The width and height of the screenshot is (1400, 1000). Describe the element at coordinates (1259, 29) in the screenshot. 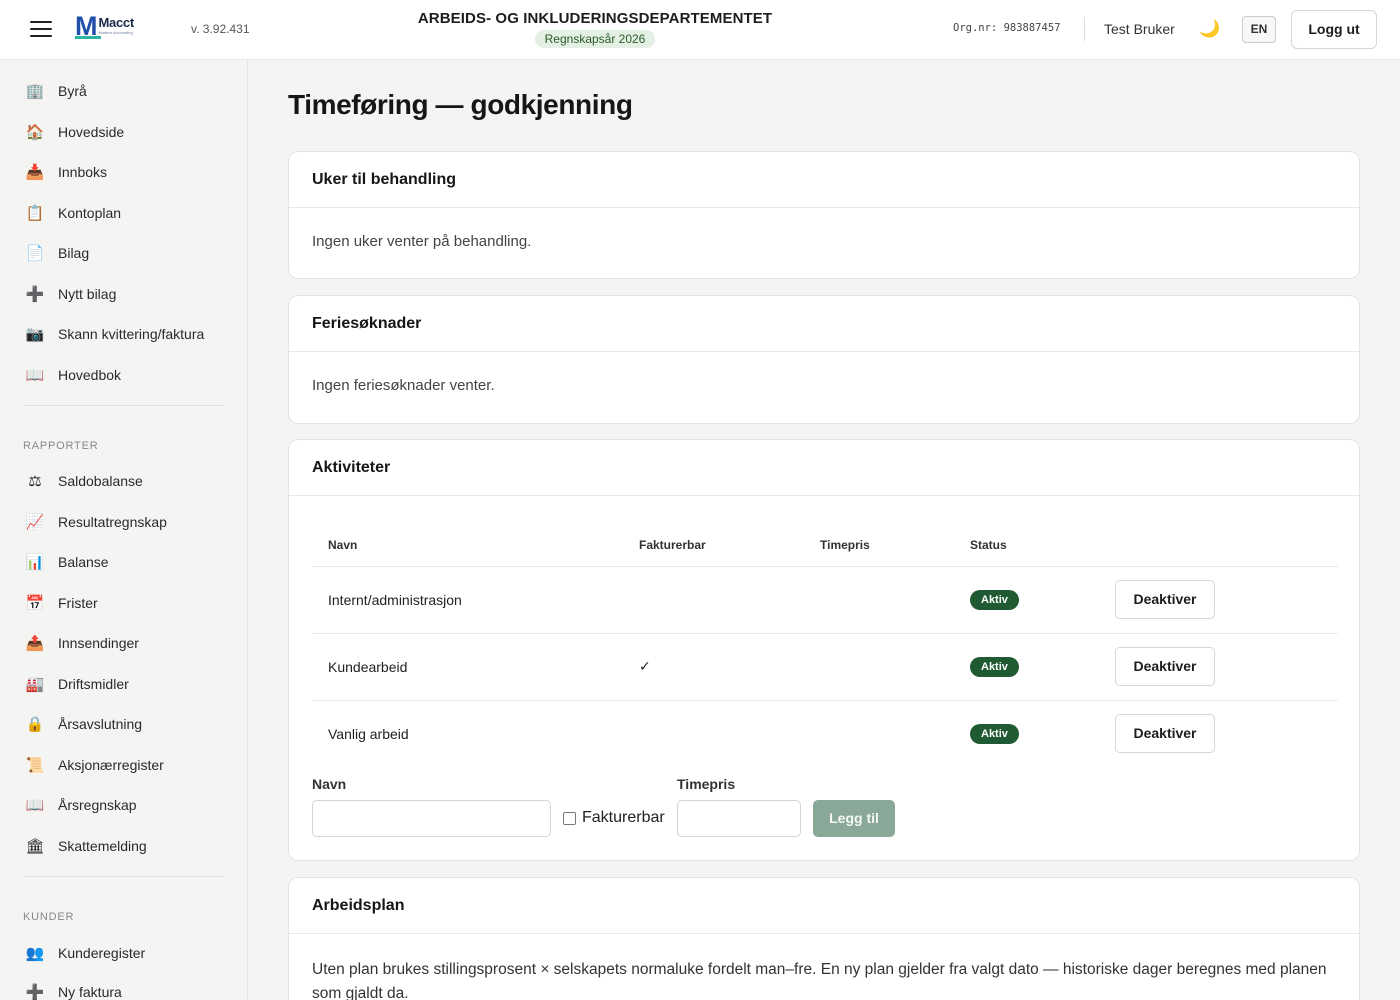

I see `language-button: EN` at that location.